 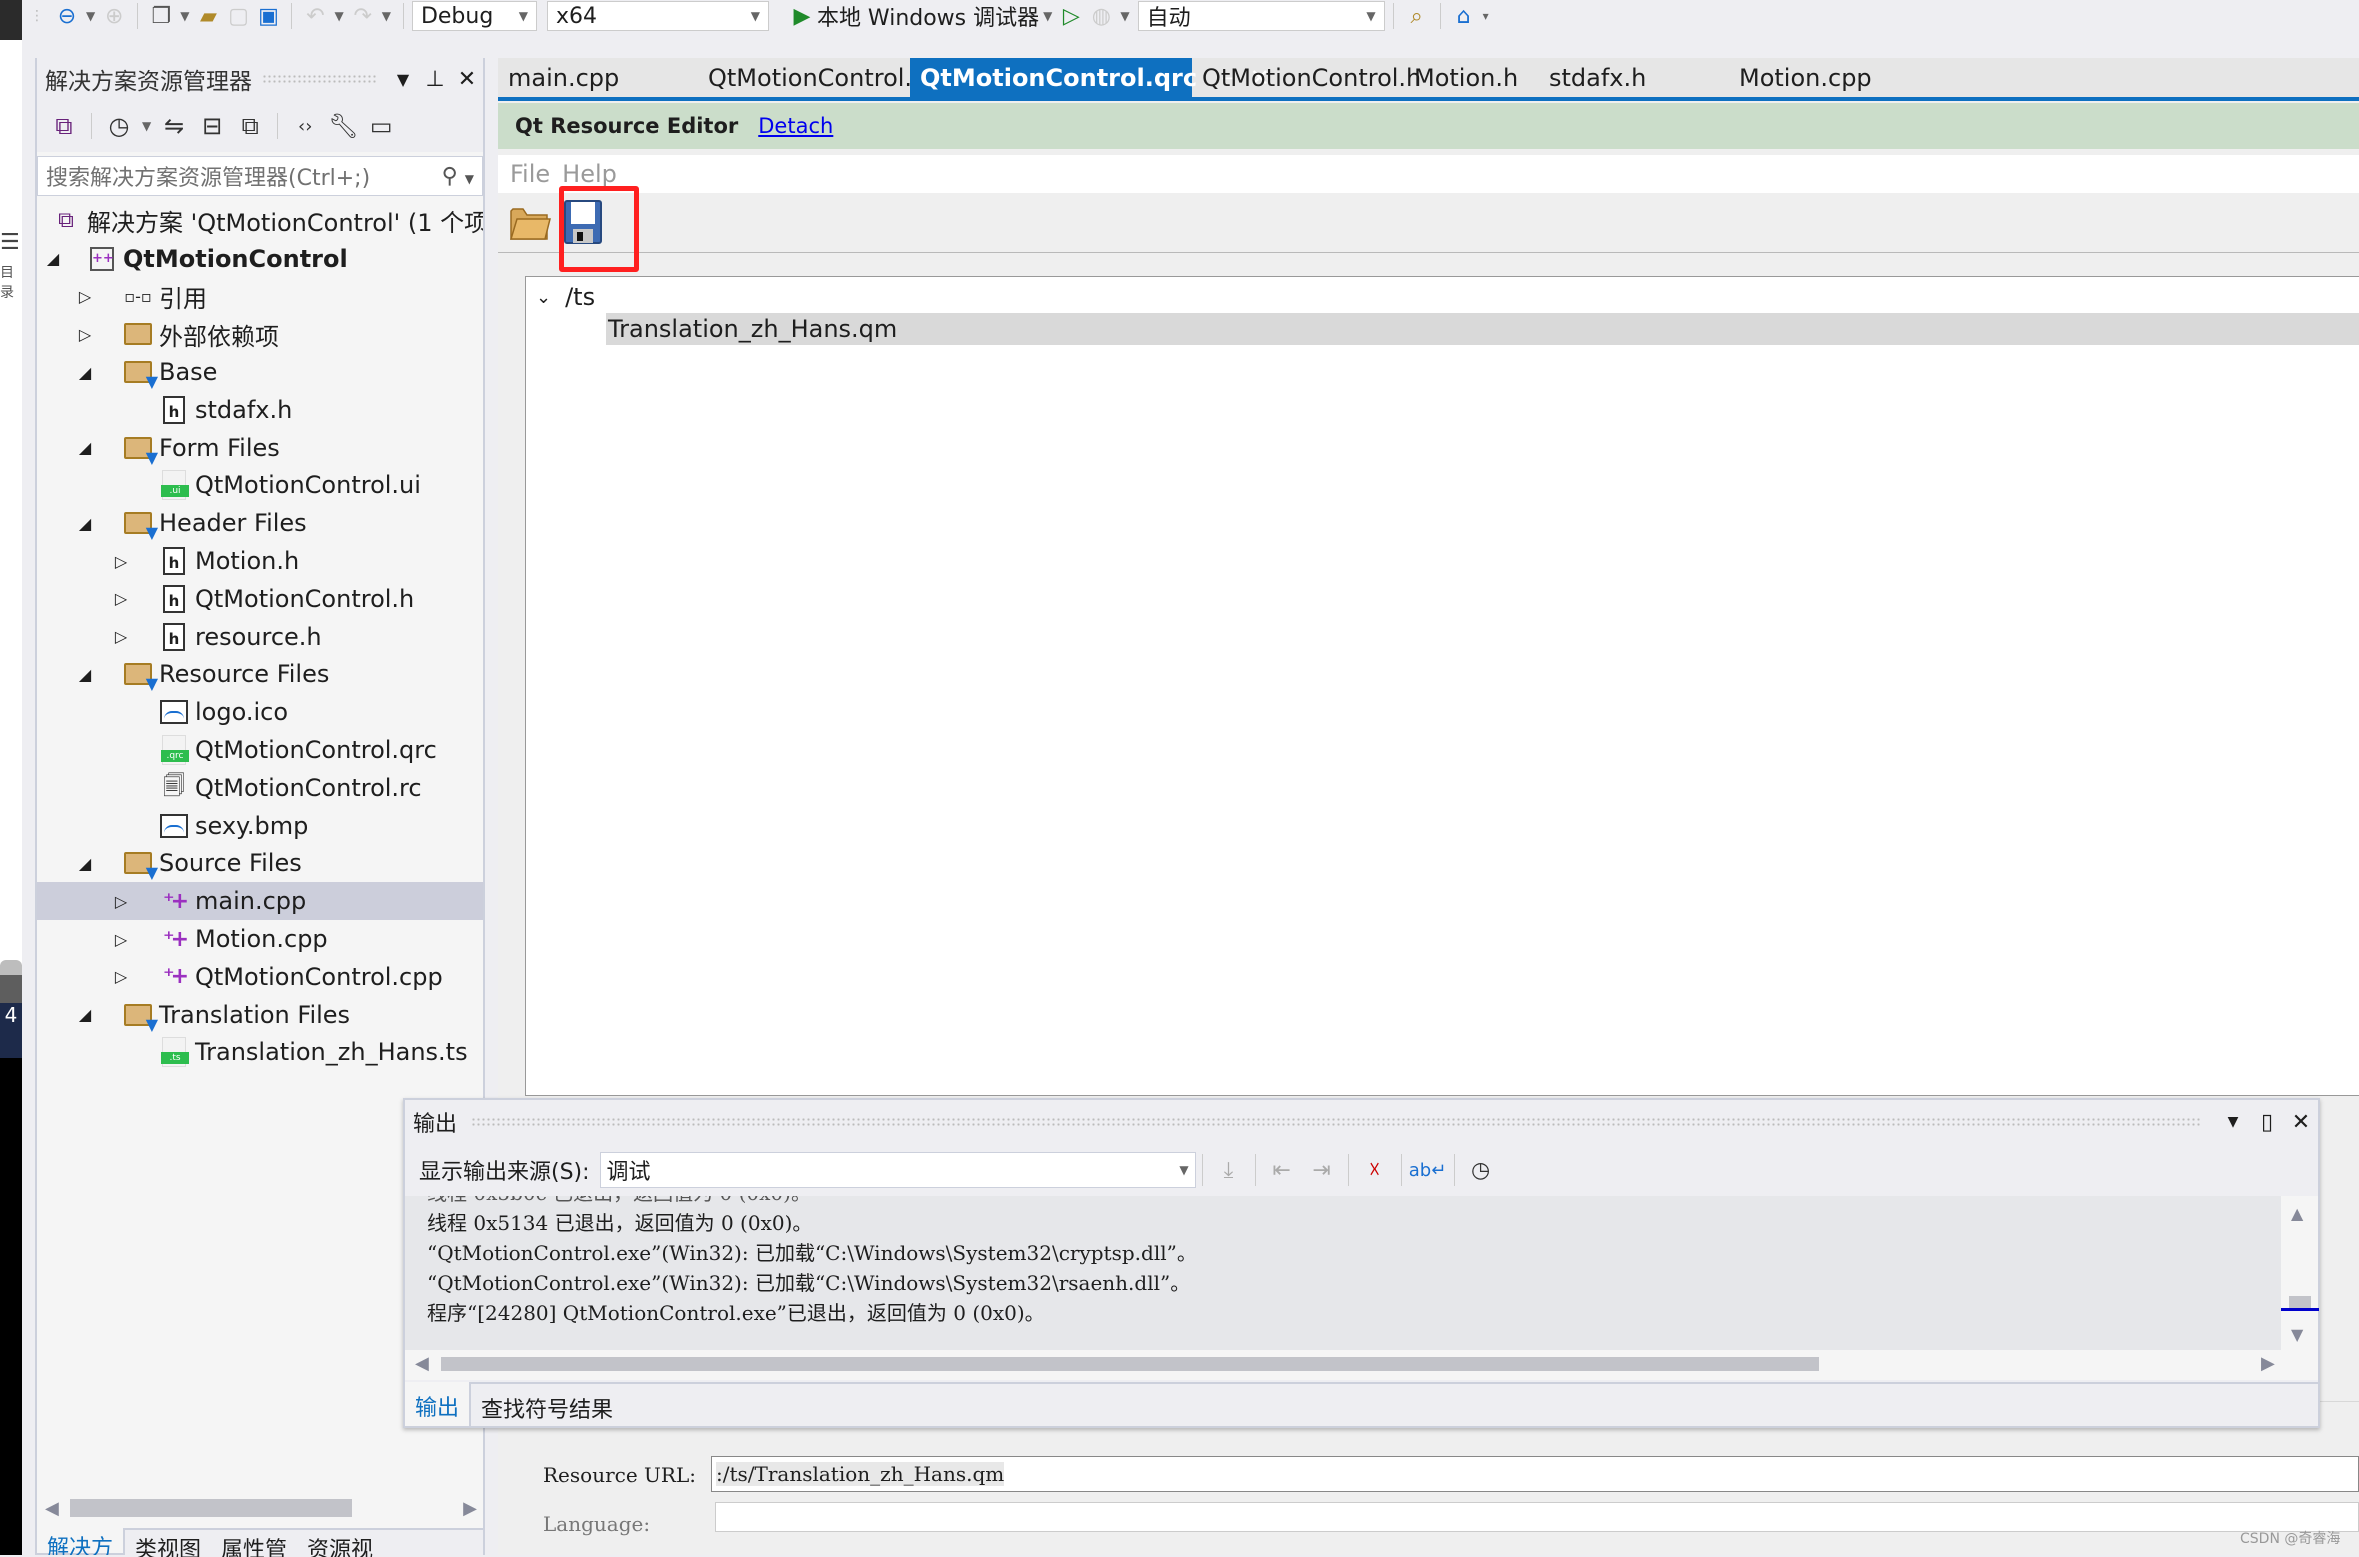 I want to click on tree-item: ◢ ▼ Form Files, so click(x=260, y=448).